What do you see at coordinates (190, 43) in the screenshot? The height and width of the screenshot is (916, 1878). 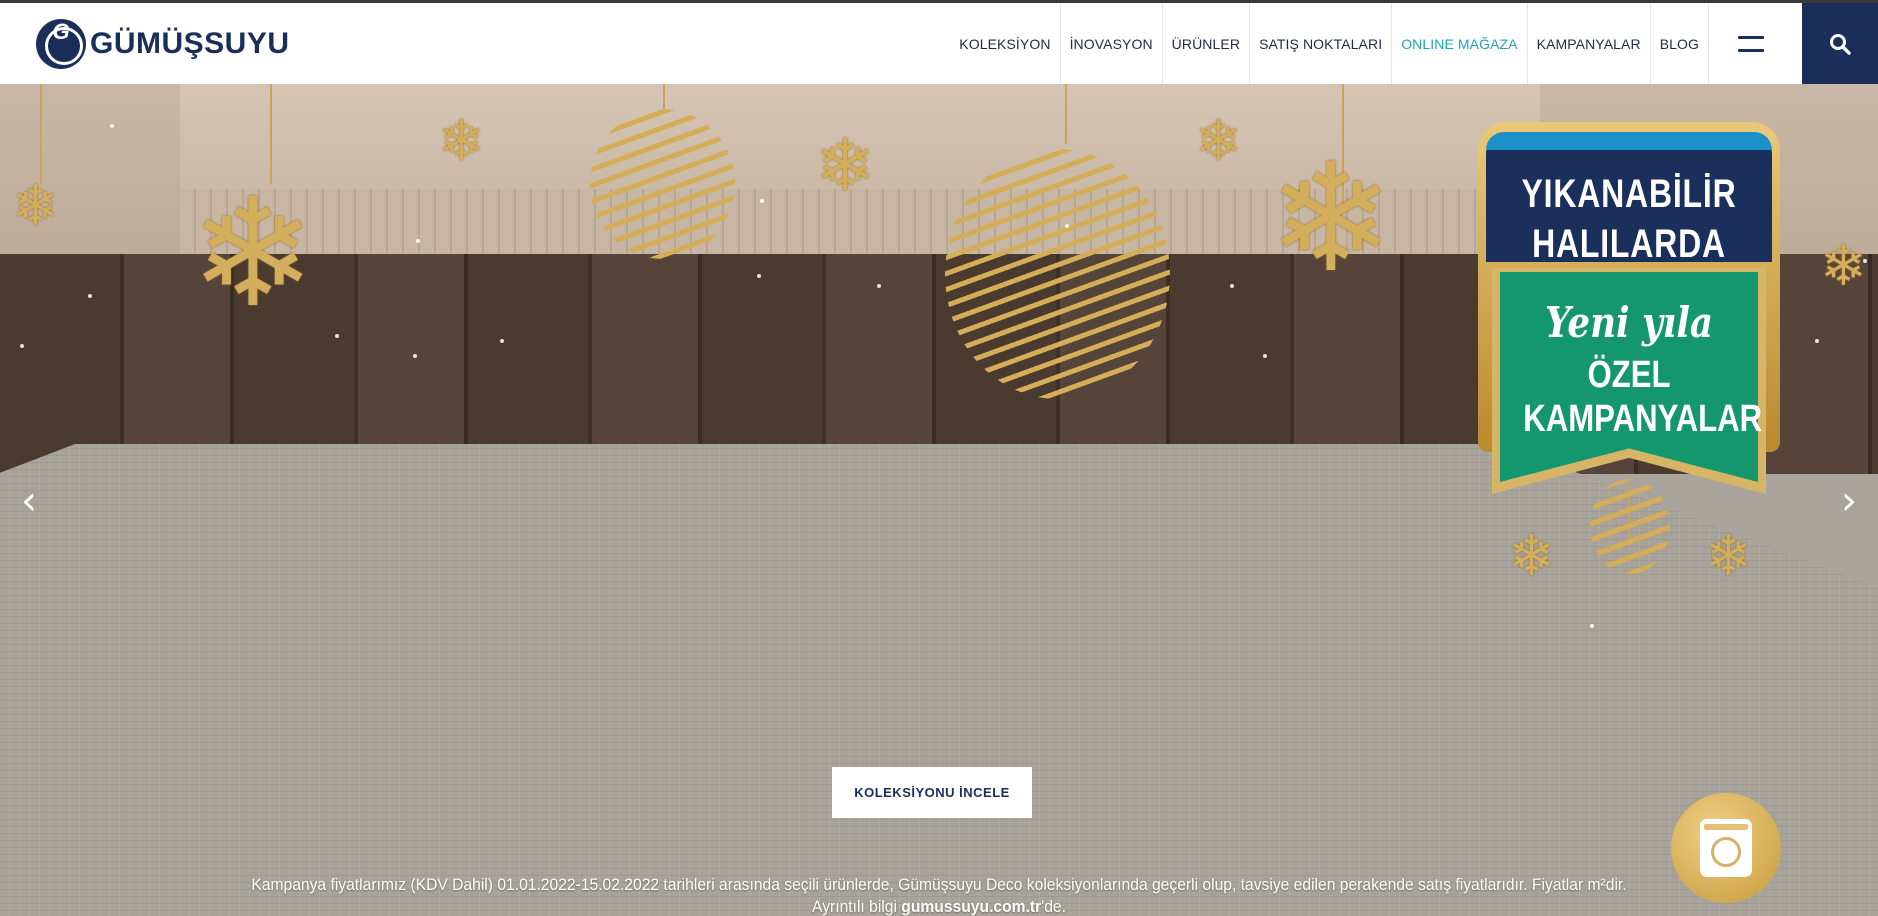 I see `brand-name: GÜMÜŞSUYU` at bounding box center [190, 43].